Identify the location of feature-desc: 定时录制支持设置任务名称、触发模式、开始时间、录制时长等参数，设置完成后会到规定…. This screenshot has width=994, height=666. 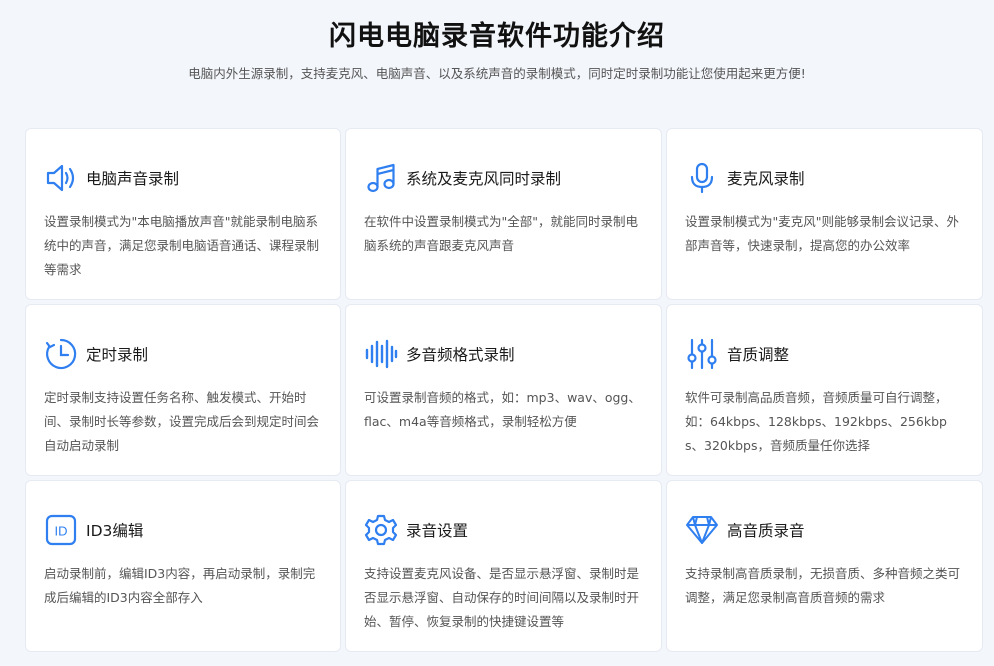
(182, 421).